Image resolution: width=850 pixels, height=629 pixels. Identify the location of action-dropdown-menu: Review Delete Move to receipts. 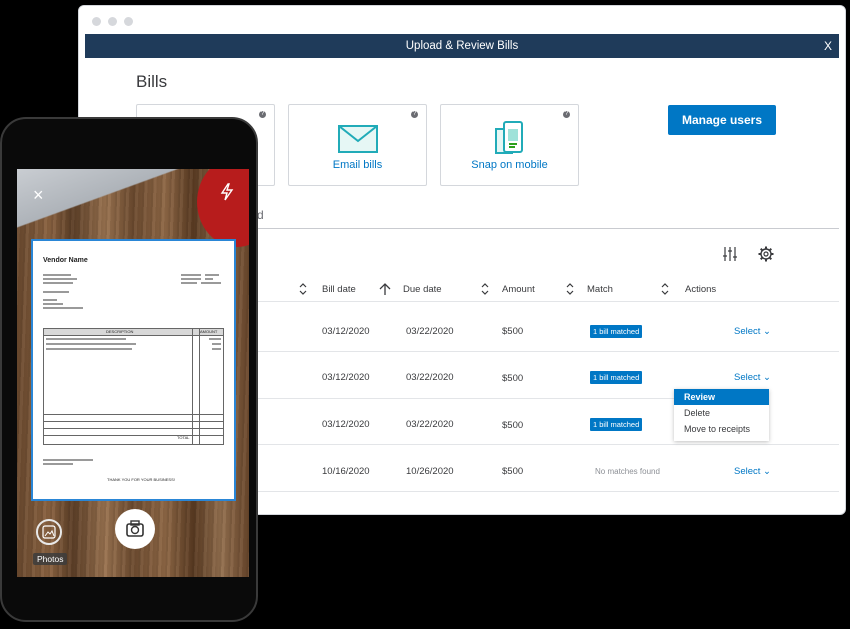
(721, 415).